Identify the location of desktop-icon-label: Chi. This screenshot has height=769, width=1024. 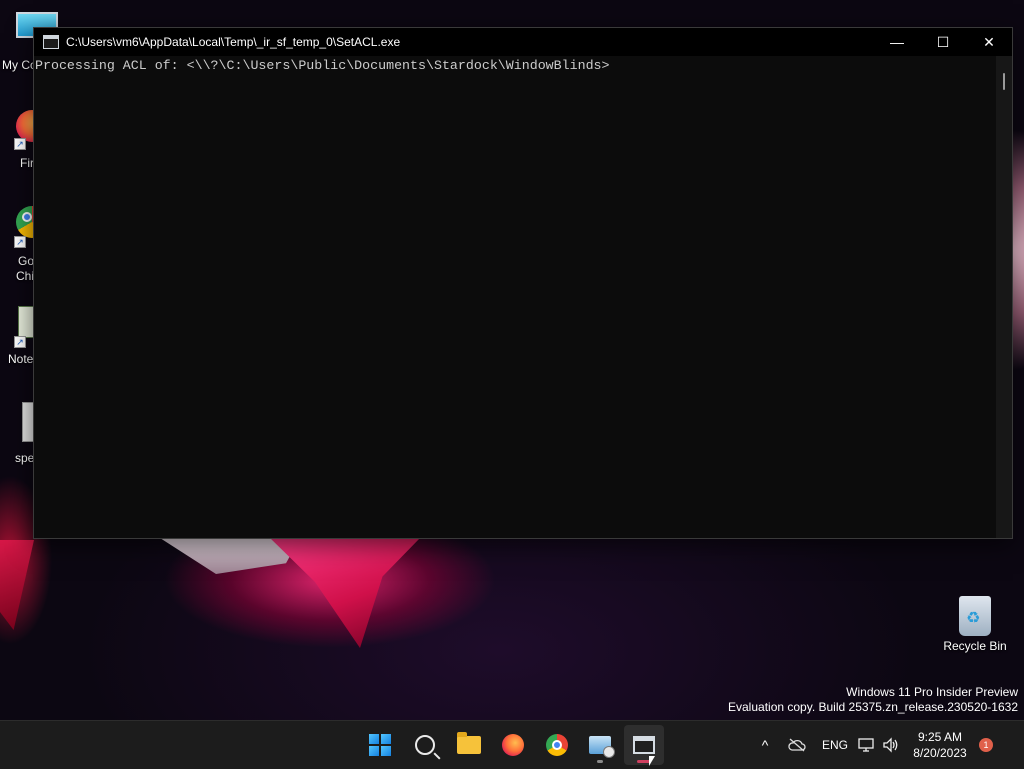
(25, 276).